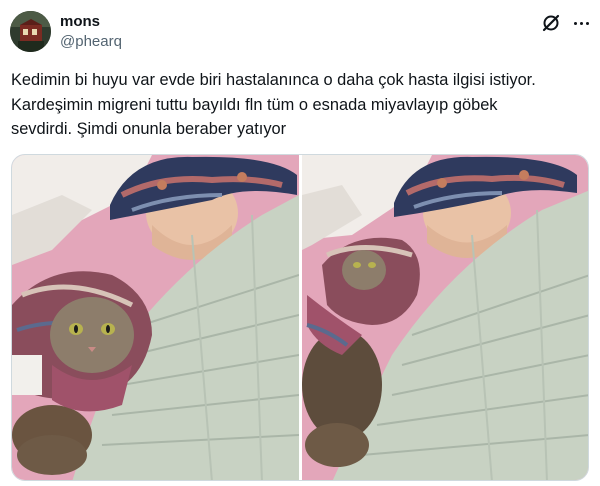 This screenshot has width=600, height=486. I want to click on author-name: mons, so click(80, 22).